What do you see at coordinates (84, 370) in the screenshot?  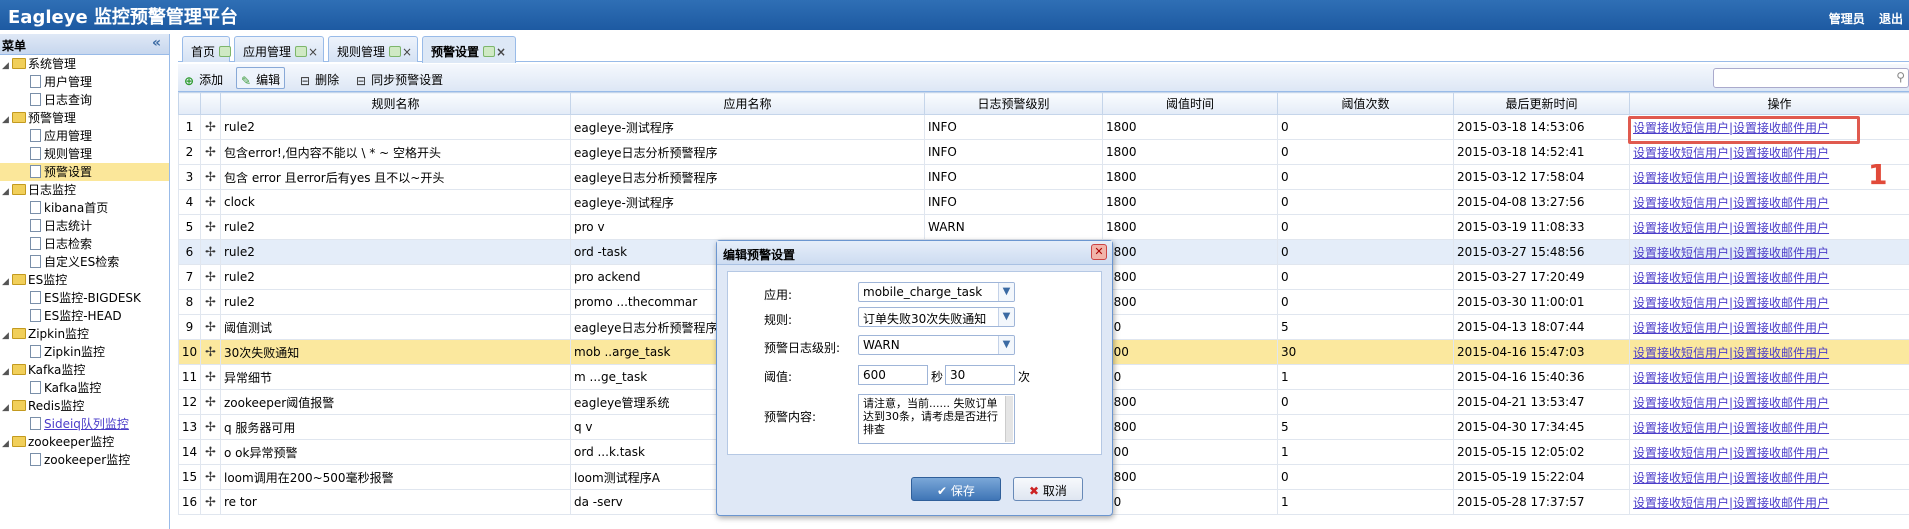 I see `menu-folder: ◢ Kafka监控` at bounding box center [84, 370].